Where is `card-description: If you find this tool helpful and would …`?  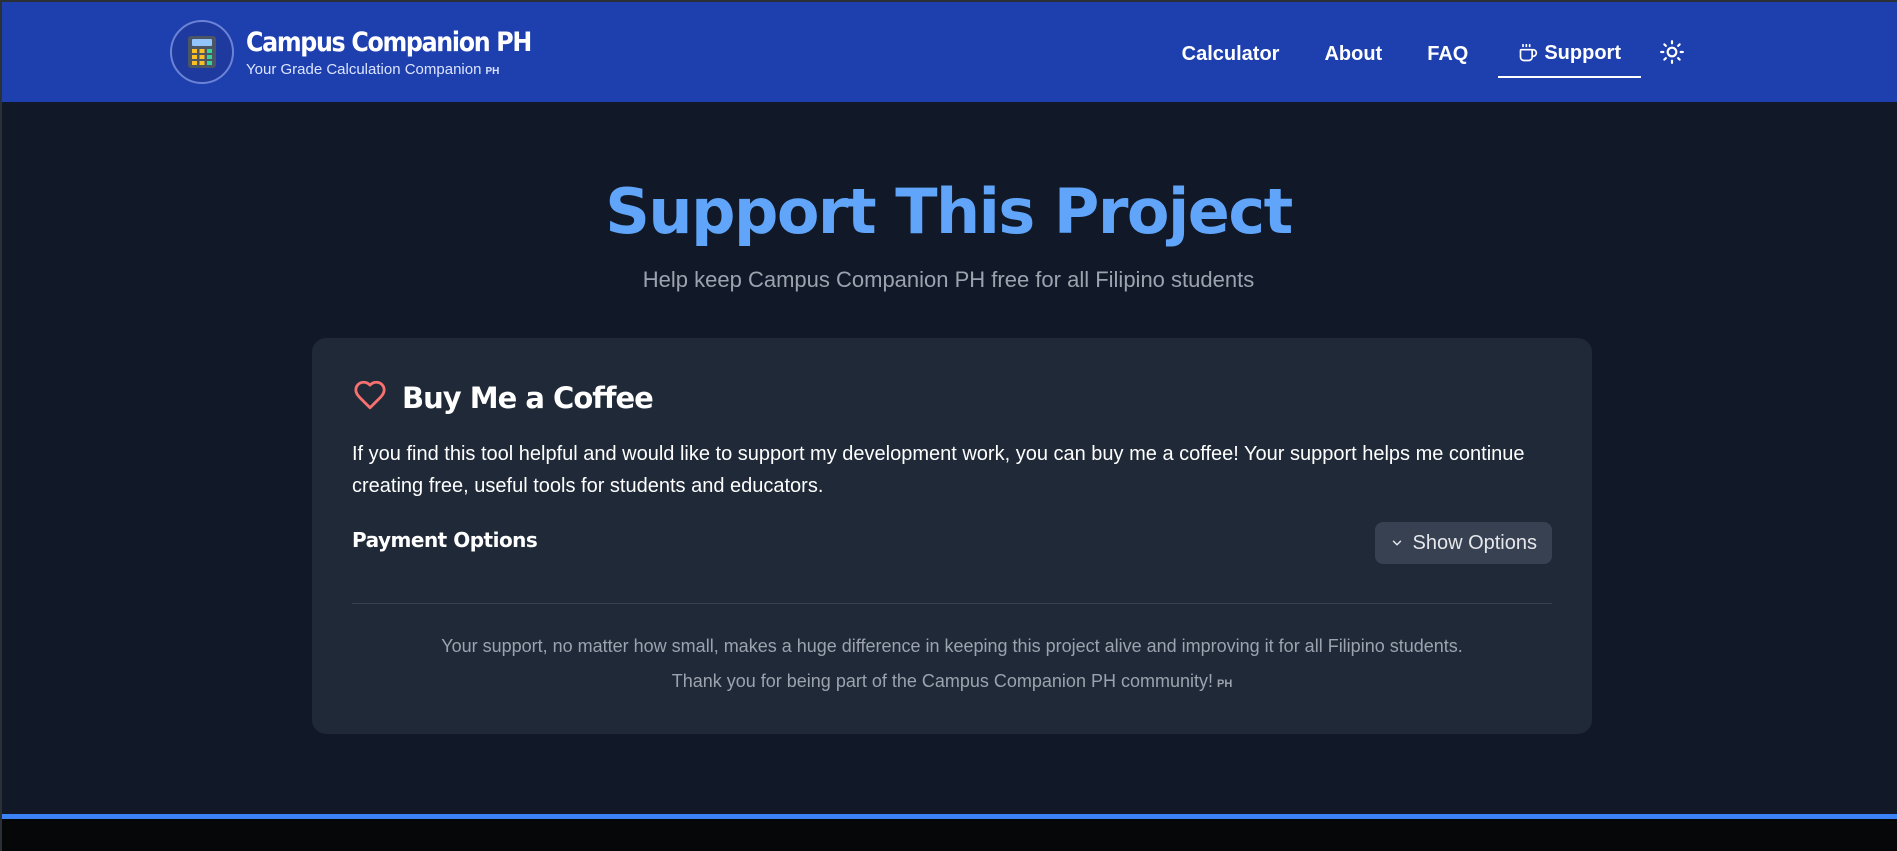
card-description: If you find this tool helpful and would … is located at coordinates (938, 470).